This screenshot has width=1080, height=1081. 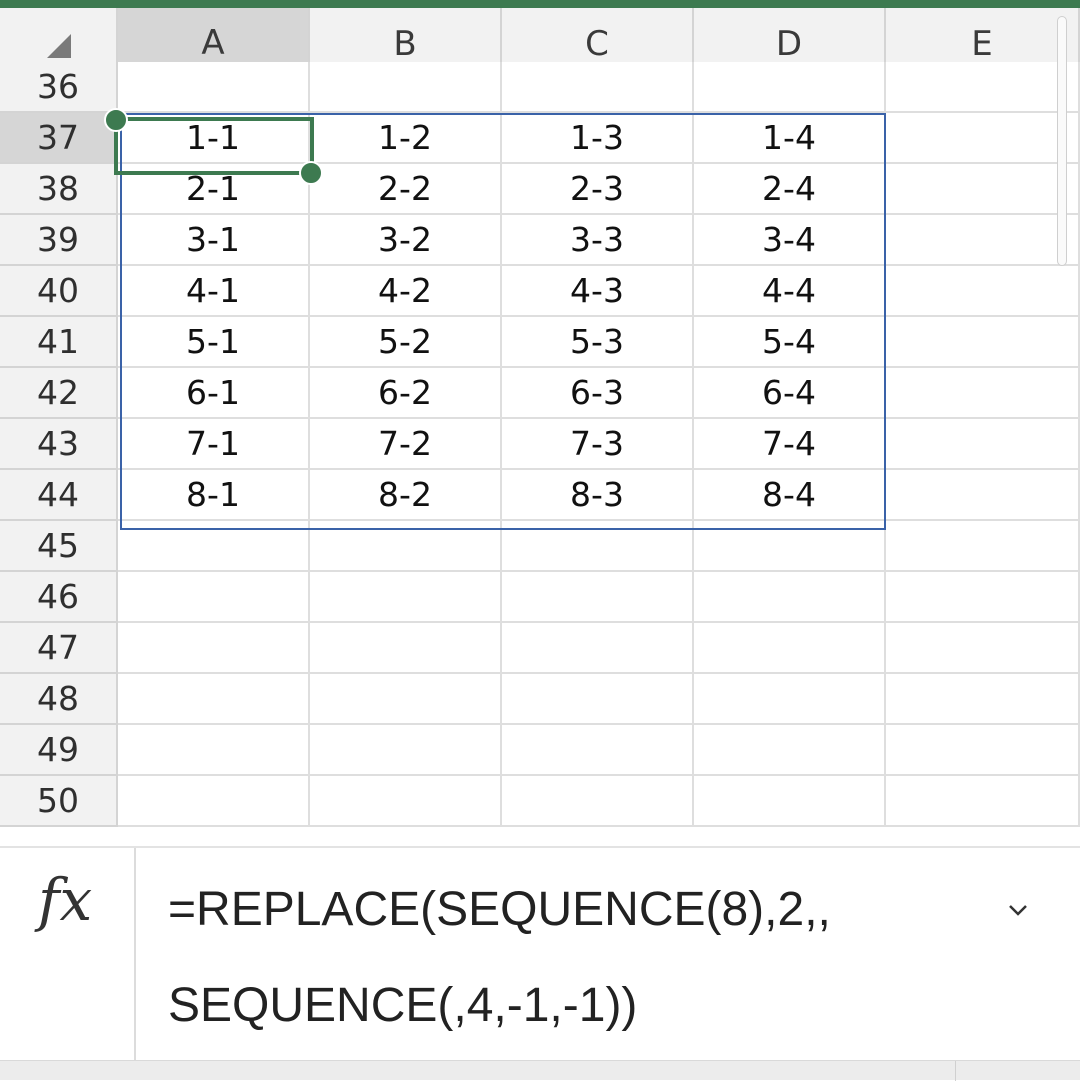 I want to click on cell-d45, so click(x=790, y=546).